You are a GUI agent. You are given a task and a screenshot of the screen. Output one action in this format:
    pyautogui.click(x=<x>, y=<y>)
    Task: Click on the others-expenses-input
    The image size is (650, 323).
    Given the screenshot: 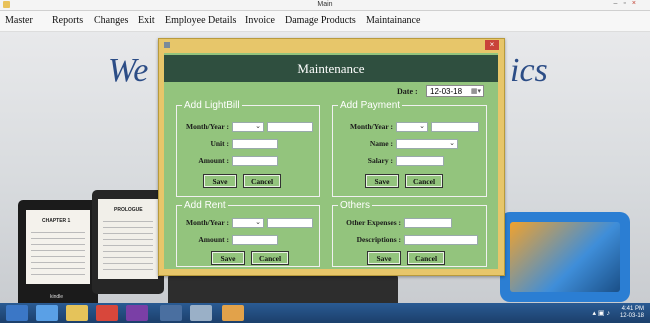 What is the action you would take?
    pyautogui.click(x=428, y=223)
    